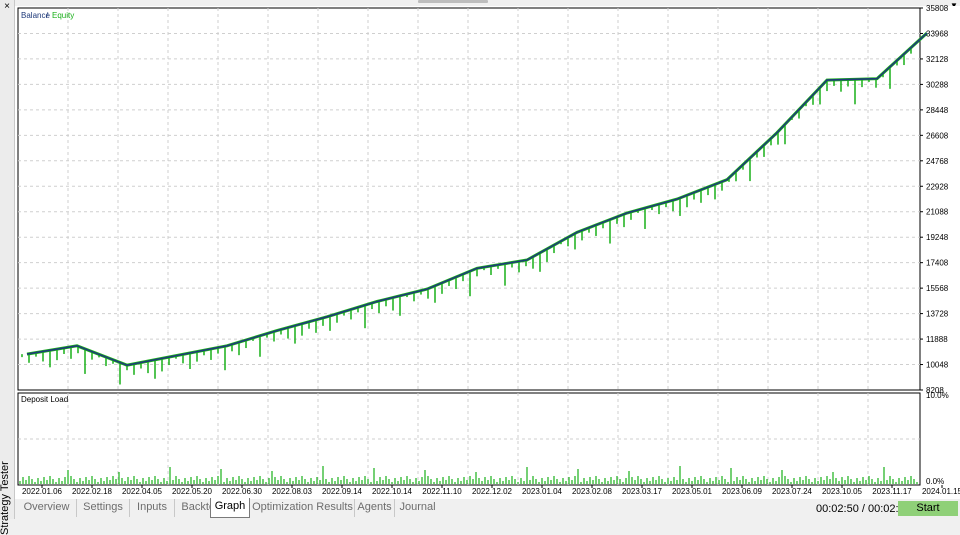 This screenshot has height=535, width=960. I want to click on tab-overview: Overview, so click(47, 508).